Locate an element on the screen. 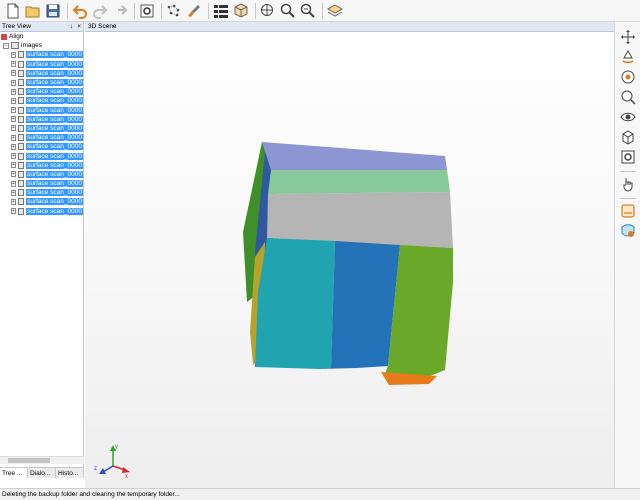  pan-icon is located at coordinates (628, 37).